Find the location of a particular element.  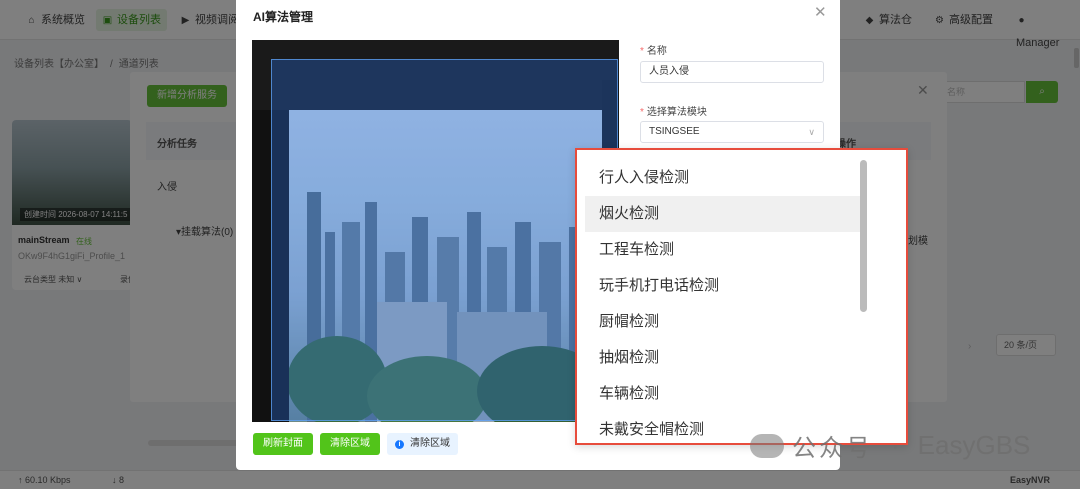

watermark-label: 公众号 is located at coordinates (832, 448).